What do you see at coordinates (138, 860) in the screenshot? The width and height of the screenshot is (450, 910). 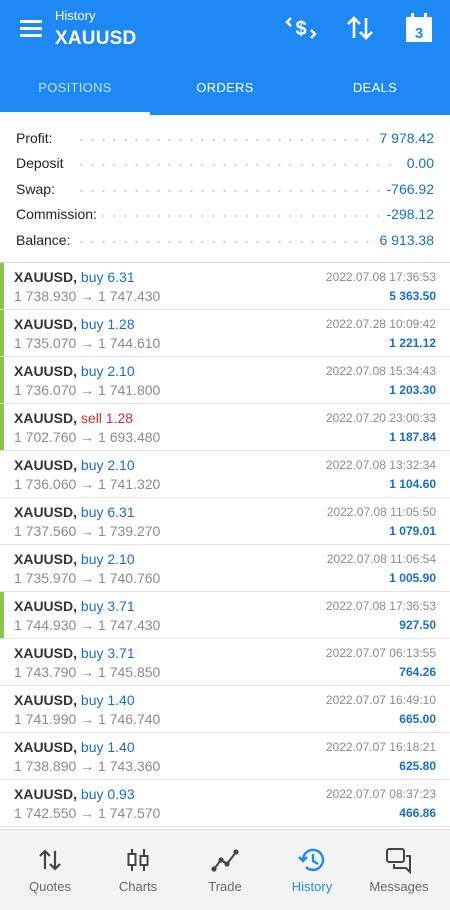 I see `charts-icon` at bounding box center [138, 860].